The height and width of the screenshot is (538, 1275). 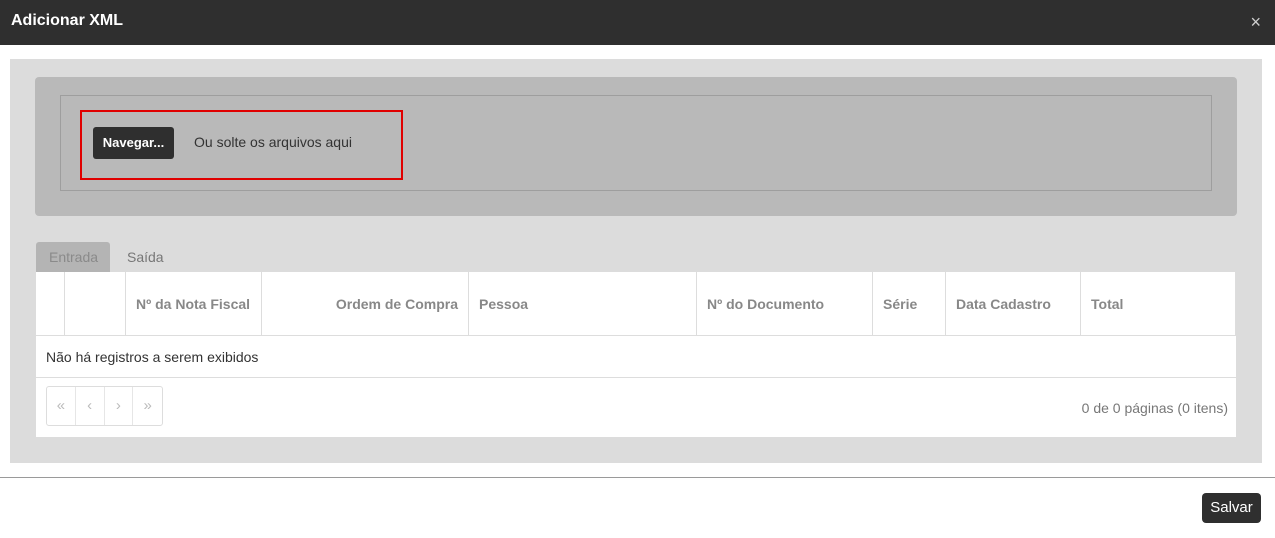 What do you see at coordinates (785, 304) in the screenshot?
I see `column-header-documento: Nº do Documento` at bounding box center [785, 304].